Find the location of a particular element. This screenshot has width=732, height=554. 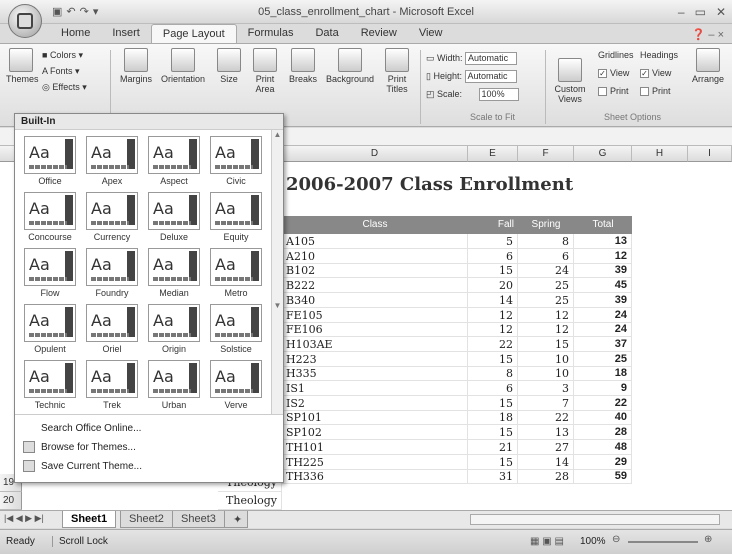

total-cell: 25 is located at coordinates (603, 359).